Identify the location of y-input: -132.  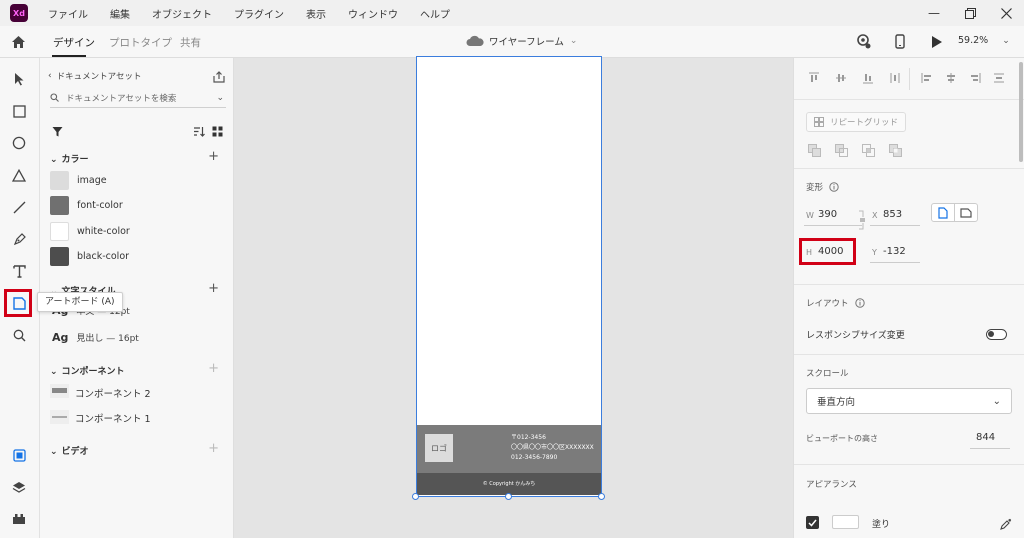
(894, 251).